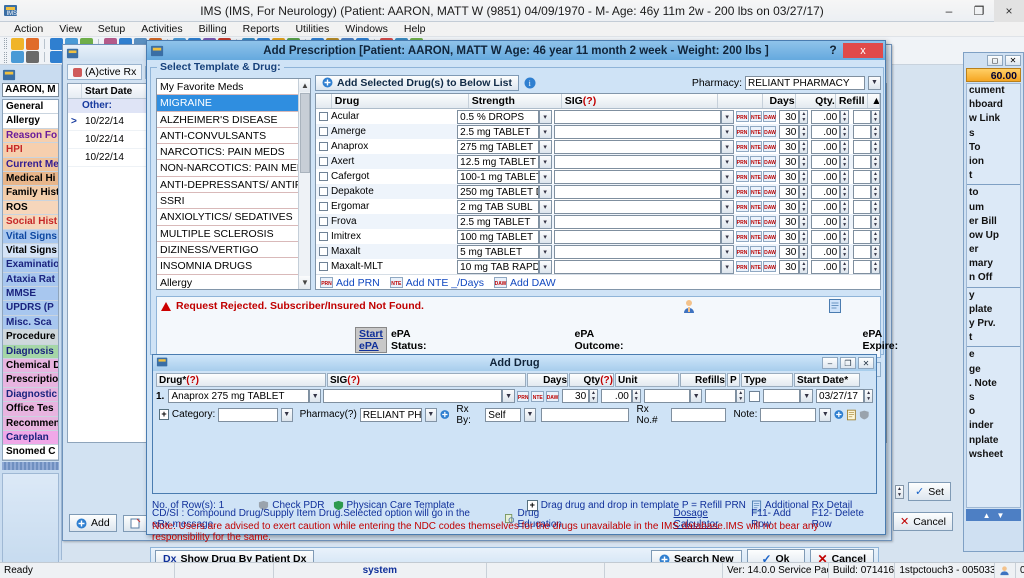 The height and width of the screenshot is (578, 1024). Describe the element at coordinates (993, 324) in the screenshot. I see `right-sidebar-item-16: y Prv.` at that location.